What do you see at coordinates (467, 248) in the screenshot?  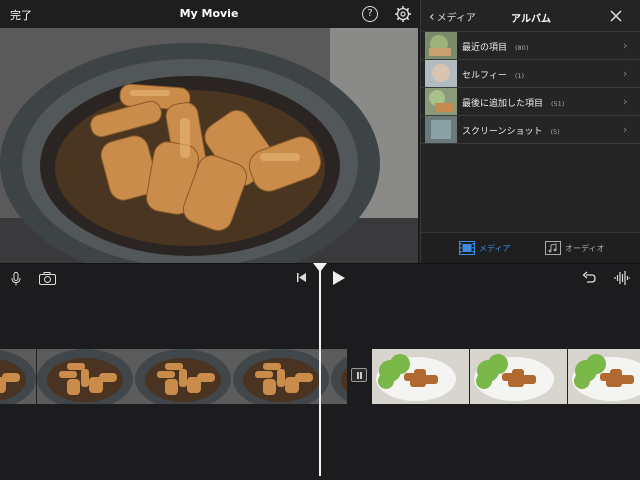 I see `film-icon` at bounding box center [467, 248].